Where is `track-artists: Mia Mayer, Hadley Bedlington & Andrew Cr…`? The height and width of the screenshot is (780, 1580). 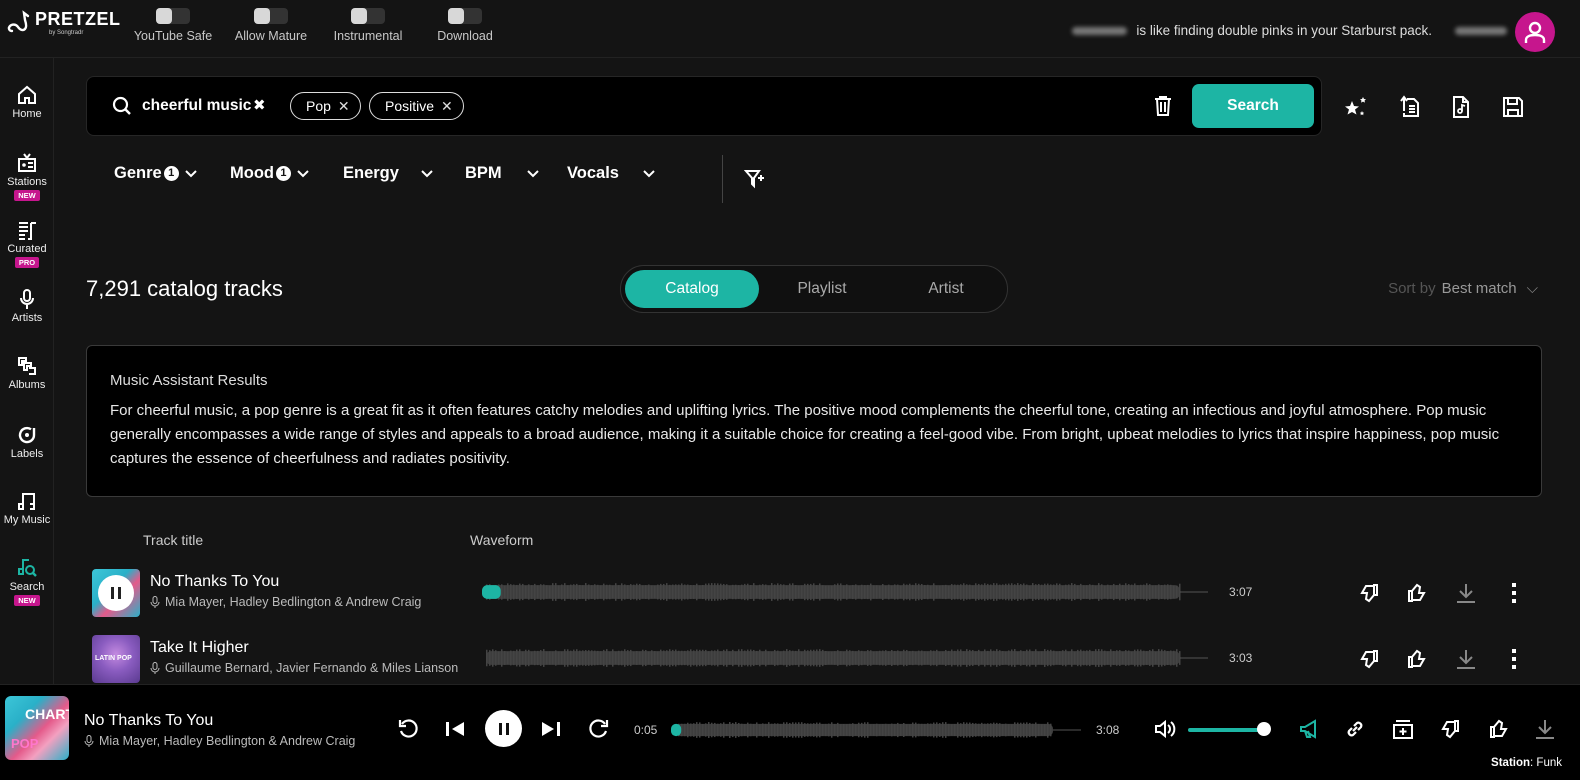 track-artists: Mia Mayer, Hadley Bedlington & Andrew Cr… is located at coordinates (285, 602).